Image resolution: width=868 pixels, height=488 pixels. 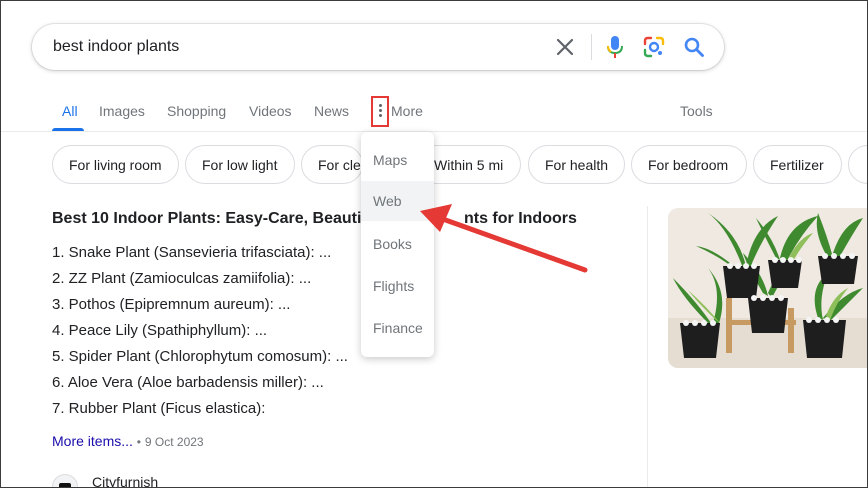 I want to click on tab-images: Images, so click(x=122, y=111).